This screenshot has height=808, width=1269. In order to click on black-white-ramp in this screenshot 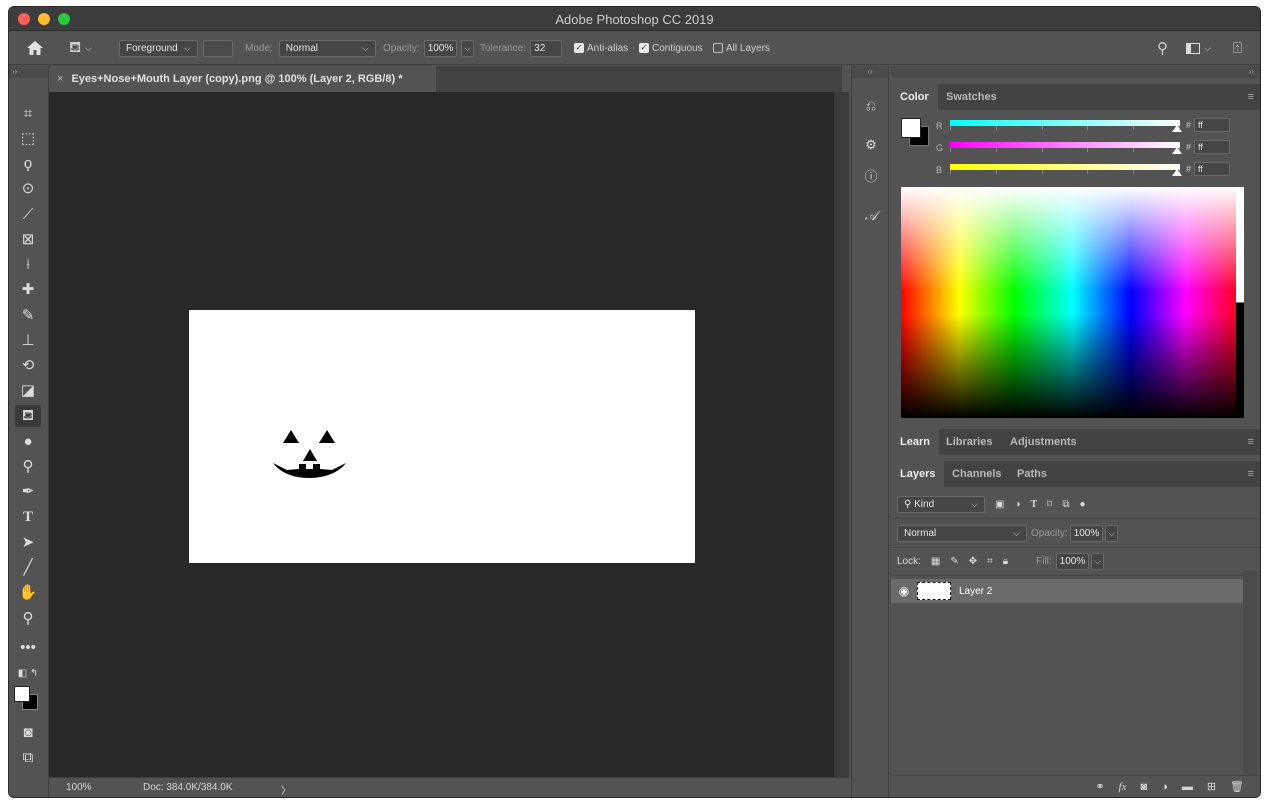, I will do `click(1240, 302)`.